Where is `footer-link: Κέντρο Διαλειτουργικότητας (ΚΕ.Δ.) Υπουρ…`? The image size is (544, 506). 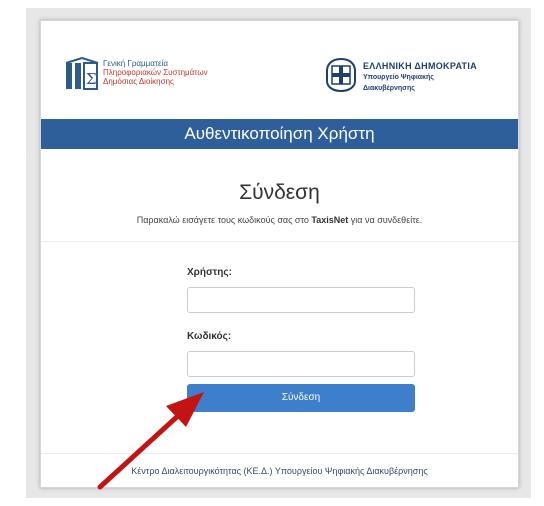
footer-link: Κέντρο Διαλειτουργικότητας (ΚΕ.Δ.) Υπουρ… is located at coordinates (279, 471).